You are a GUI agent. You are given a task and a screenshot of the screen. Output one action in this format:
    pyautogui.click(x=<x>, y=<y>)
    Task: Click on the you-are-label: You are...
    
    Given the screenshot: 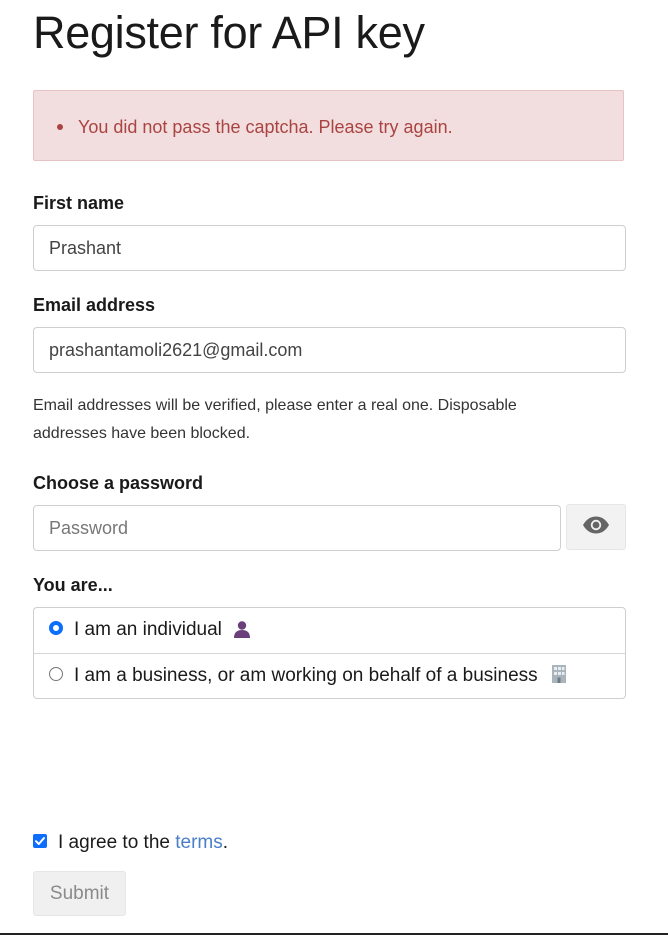 What is the action you would take?
    pyautogui.click(x=73, y=585)
    